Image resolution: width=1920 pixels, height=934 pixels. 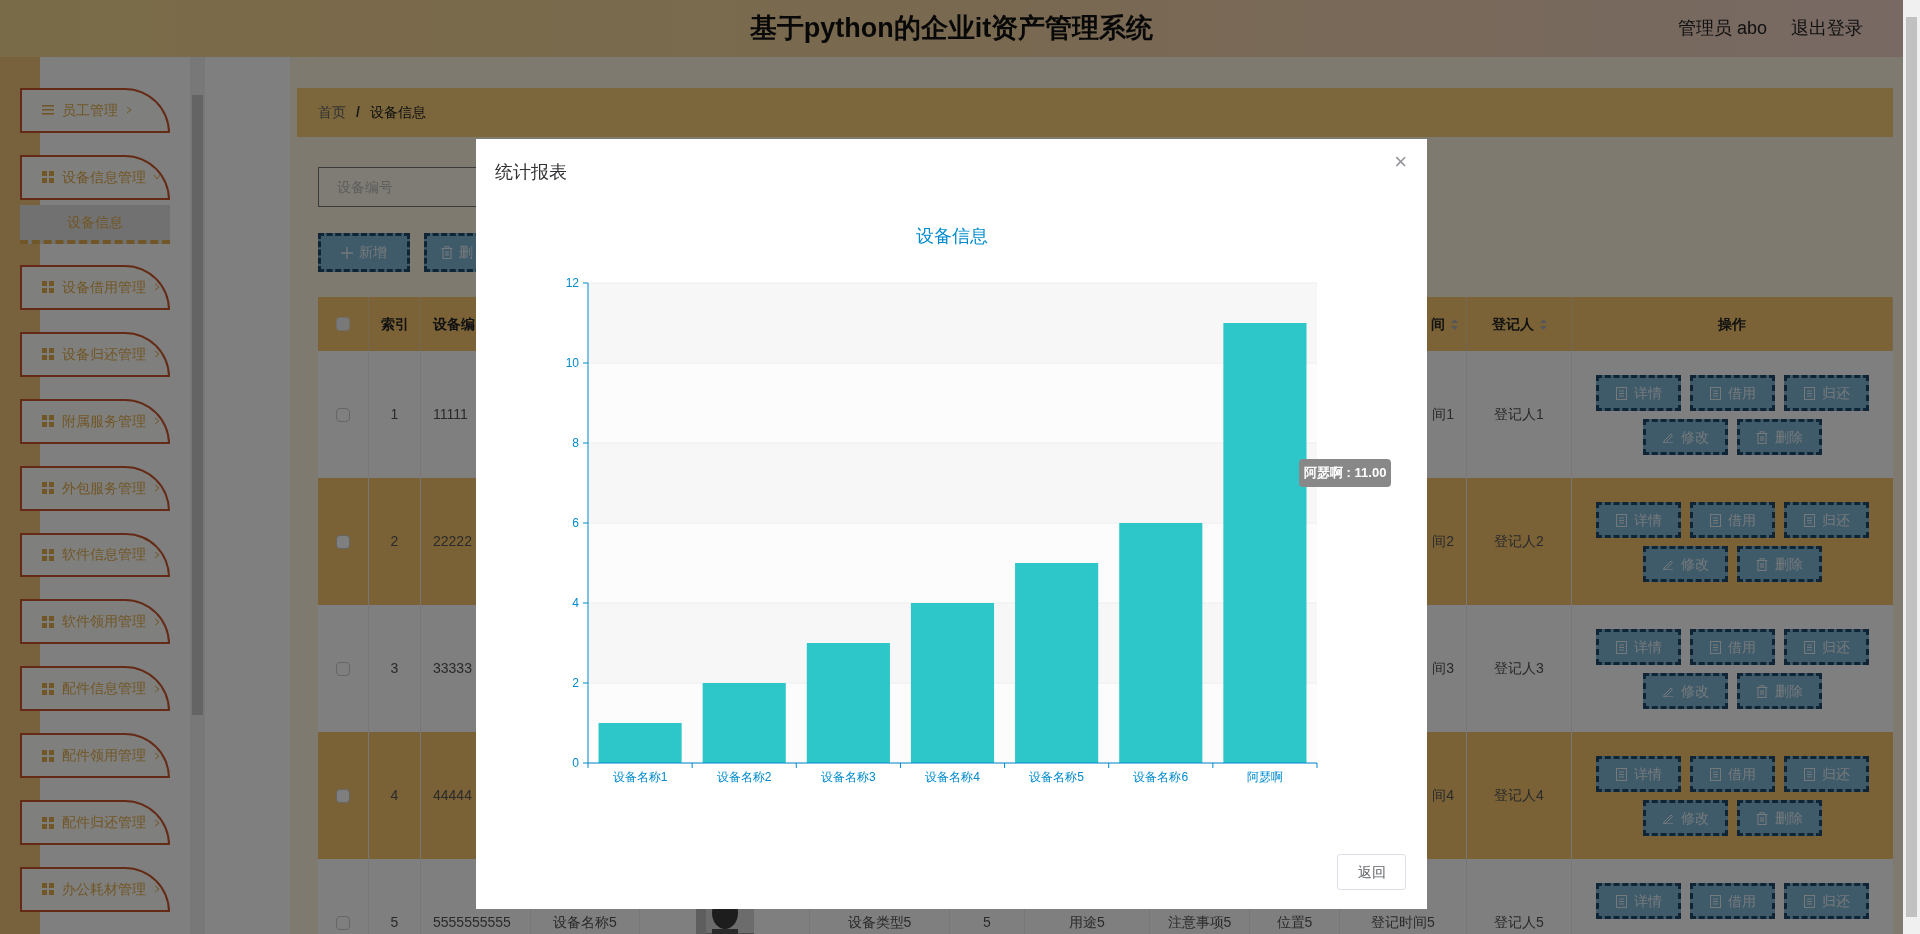 What do you see at coordinates (95, 354) in the screenshot?
I see `sidebar-item: 设备归还管理` at bounding box center [95, 354].